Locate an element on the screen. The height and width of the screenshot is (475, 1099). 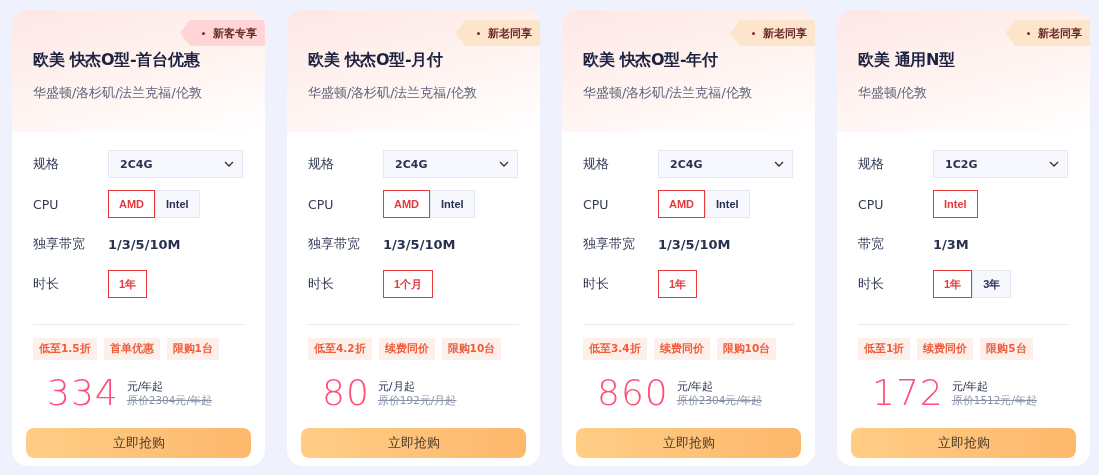
price-amount: 334 is located at coordinates (83, 393).